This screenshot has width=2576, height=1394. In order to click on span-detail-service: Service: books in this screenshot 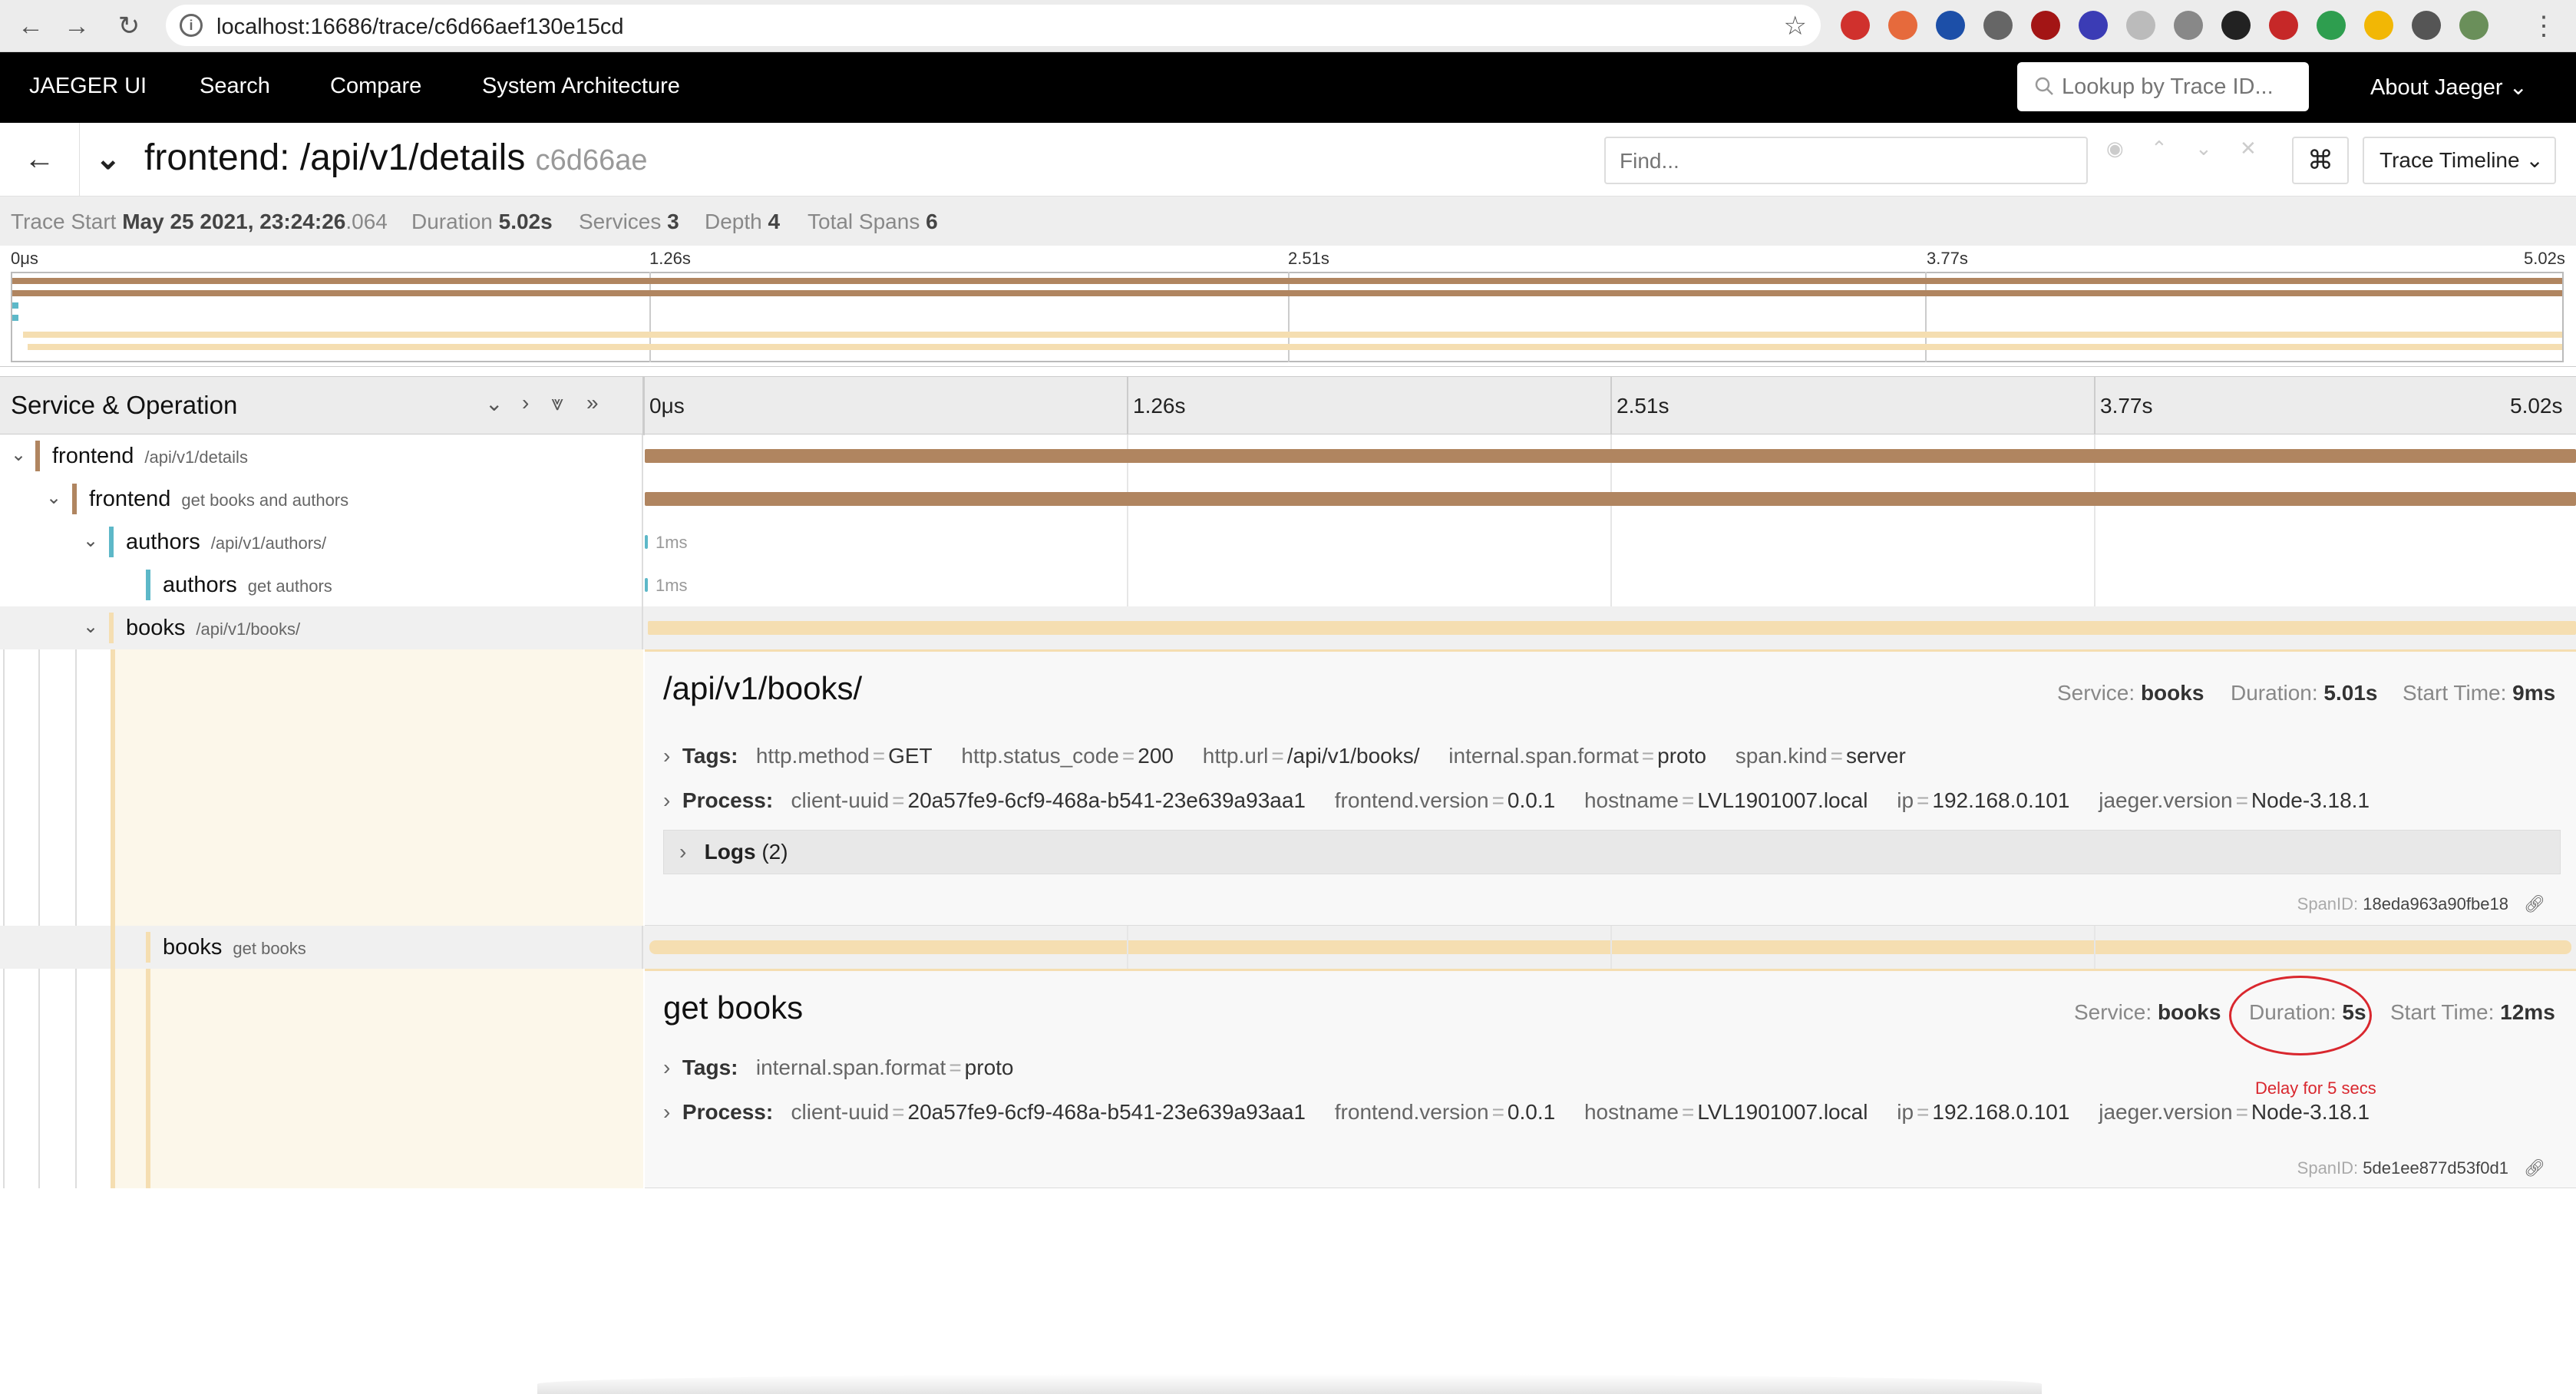, I will do `click(2147, 1012)`.